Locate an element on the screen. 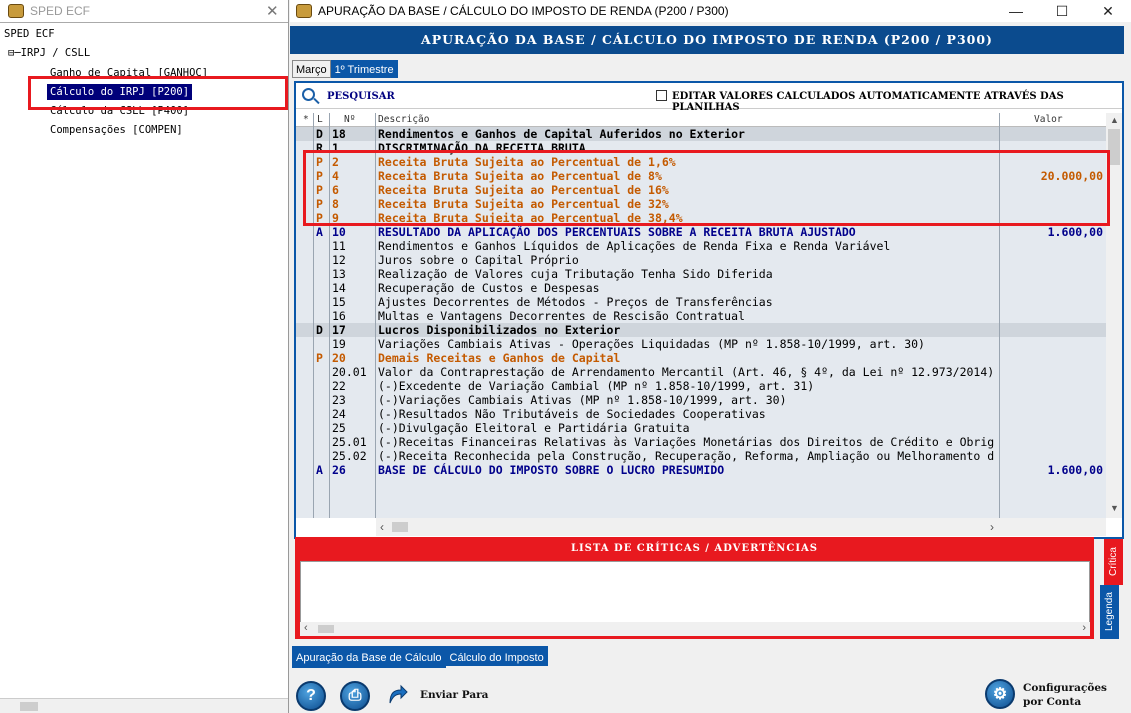  help-button: ? is located at coordinates (311, 696).